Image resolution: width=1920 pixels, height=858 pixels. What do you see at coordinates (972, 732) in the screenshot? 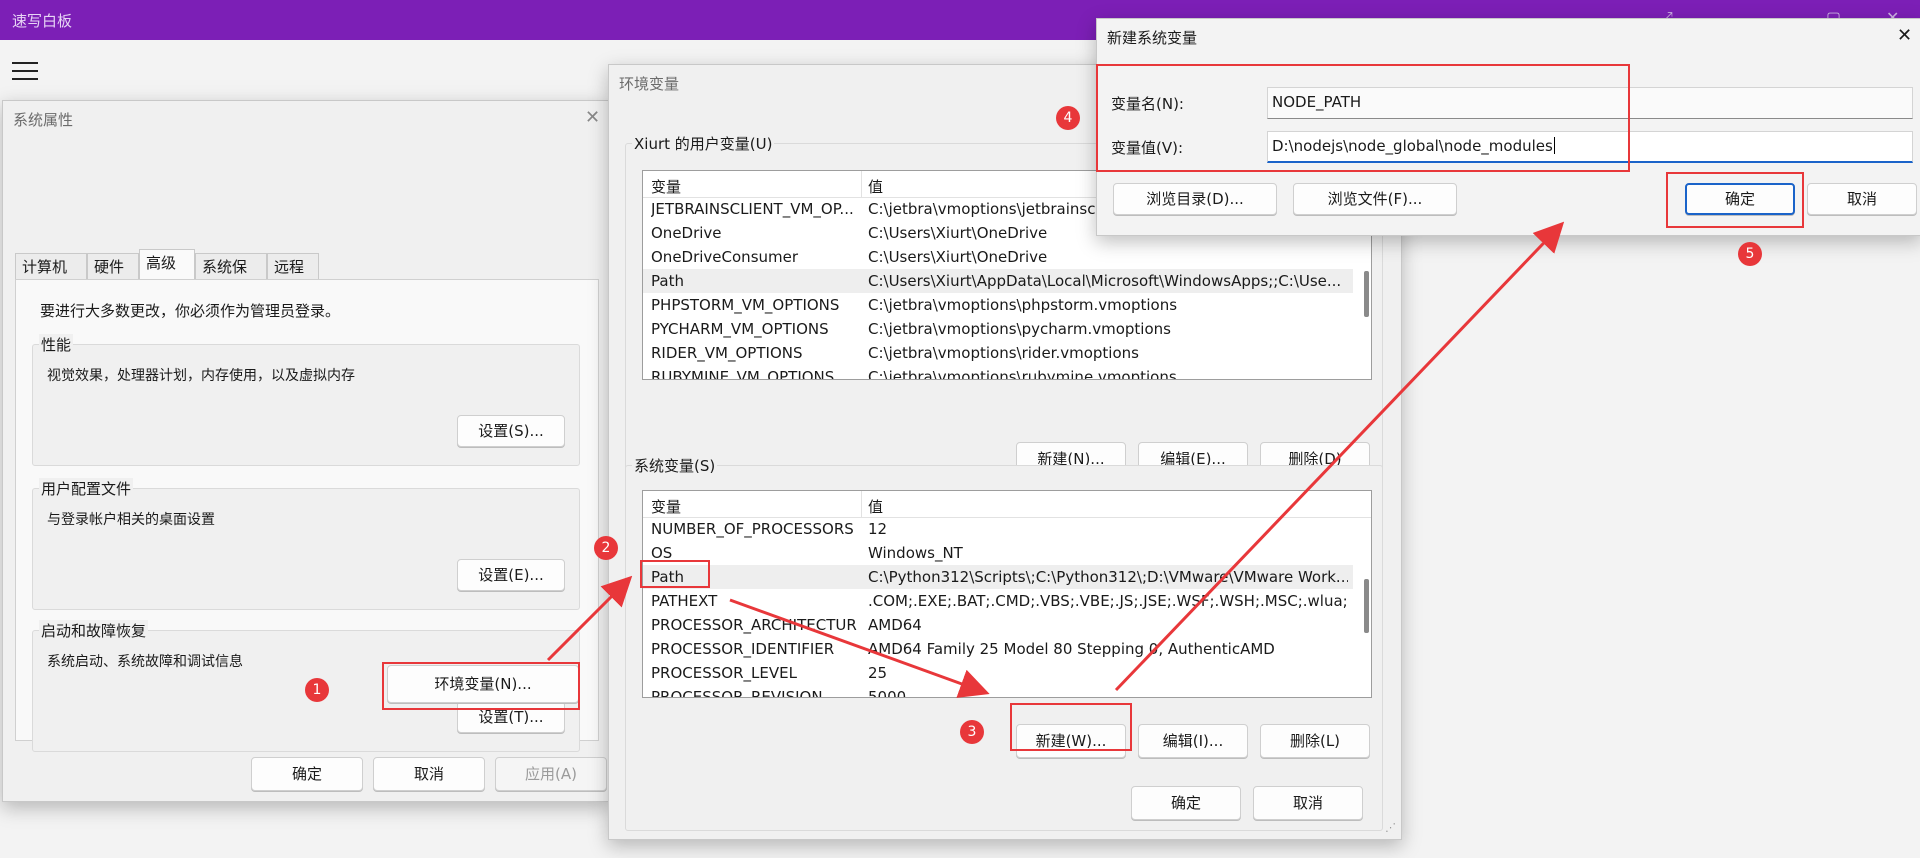
I see `step-marker-3: 3` at bounding box center [972, 732].